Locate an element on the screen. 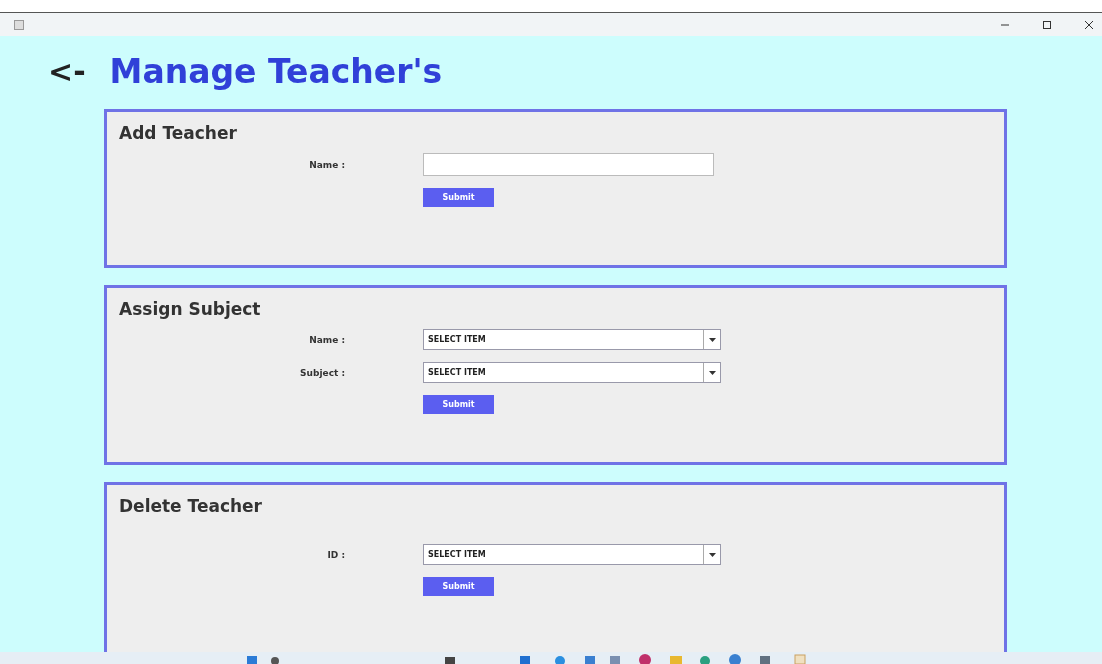 This screenshot has height=664, width=1102. field-label: ID : is located at coordinates (336, 554).